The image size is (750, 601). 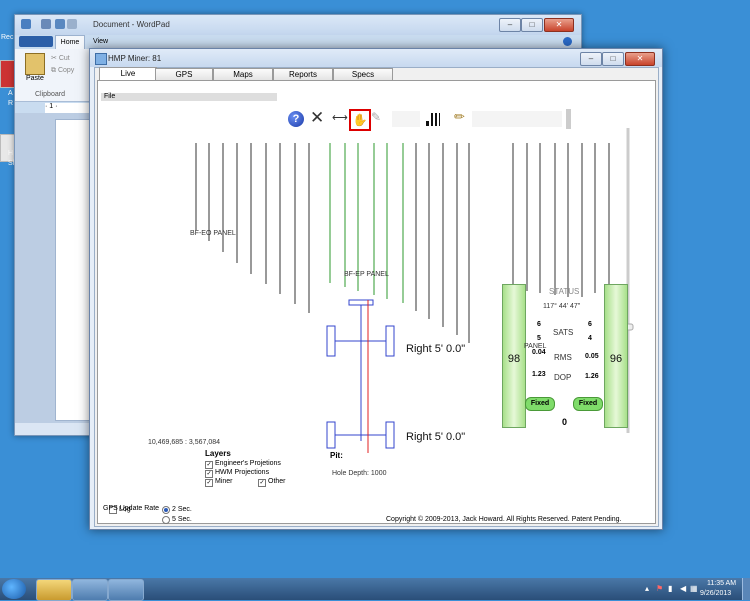 I want to click on wordpad-maximize-button: □, so click(x=532, y=25).